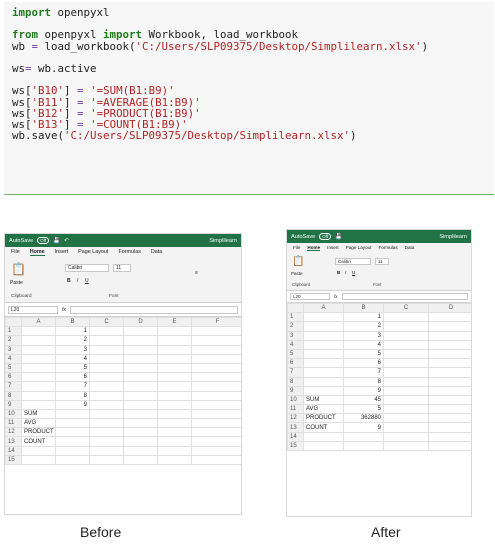  I want to click on cell-d5, so click(140, 368).